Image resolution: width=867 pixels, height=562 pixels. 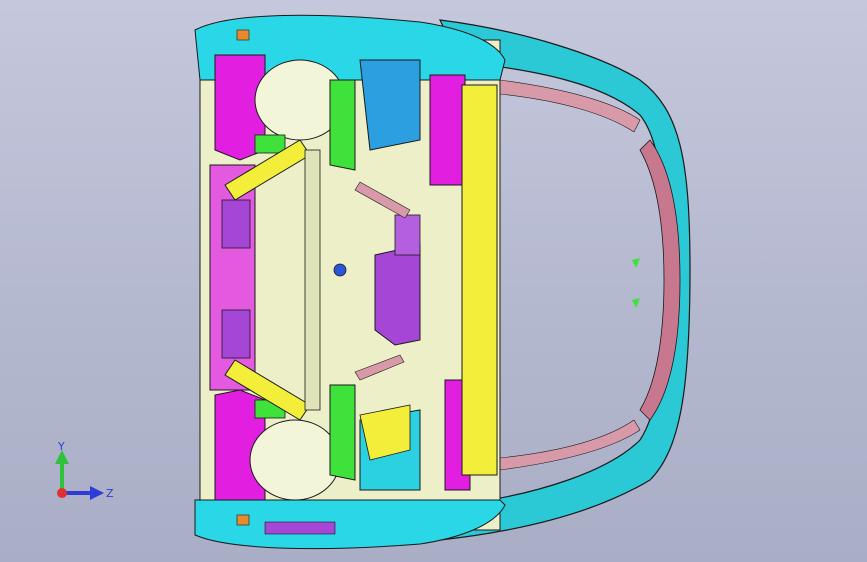 What do you see at coordinates (447, 130) in the screenshot?
I see `front-rail-top-magenta` at bounding box center [447, 130].